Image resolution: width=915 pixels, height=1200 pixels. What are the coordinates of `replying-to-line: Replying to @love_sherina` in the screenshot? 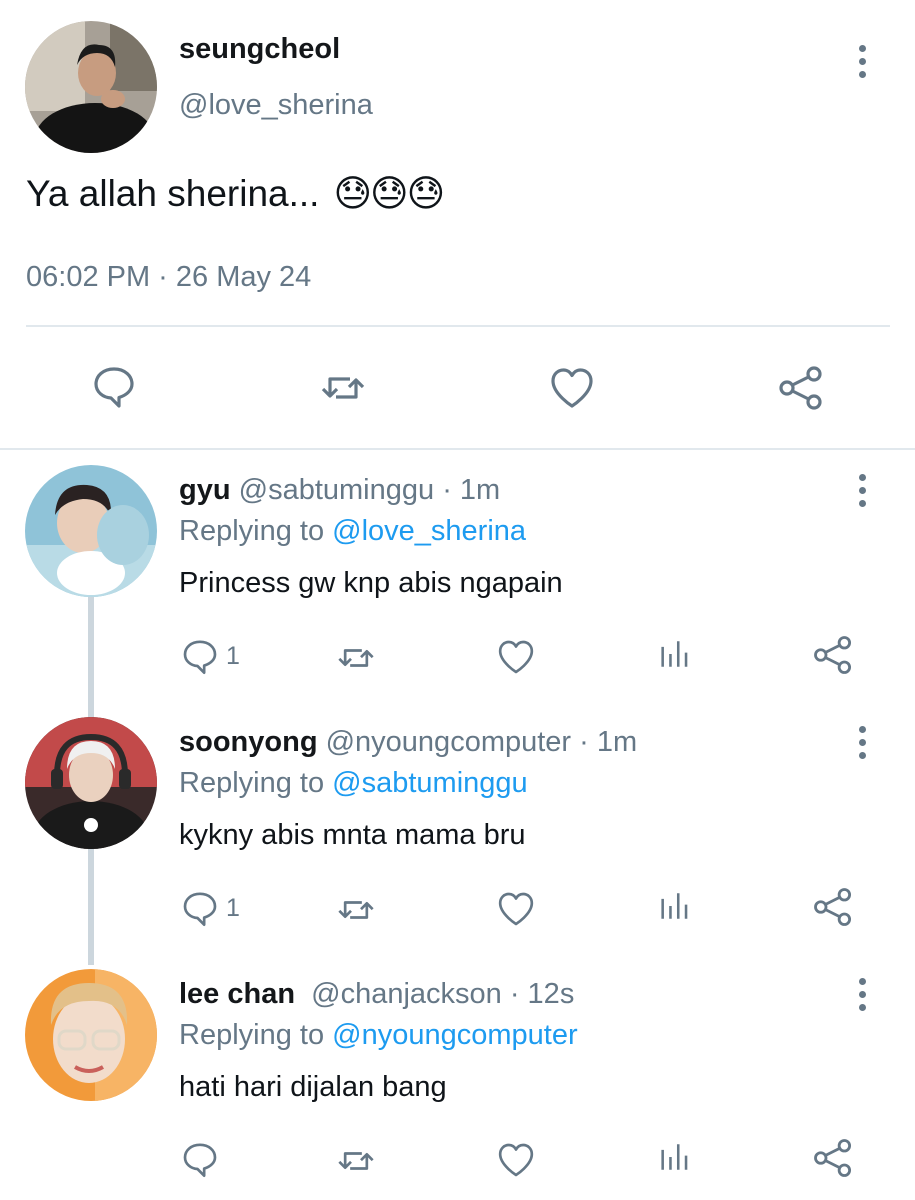 It's located at (352, 531).